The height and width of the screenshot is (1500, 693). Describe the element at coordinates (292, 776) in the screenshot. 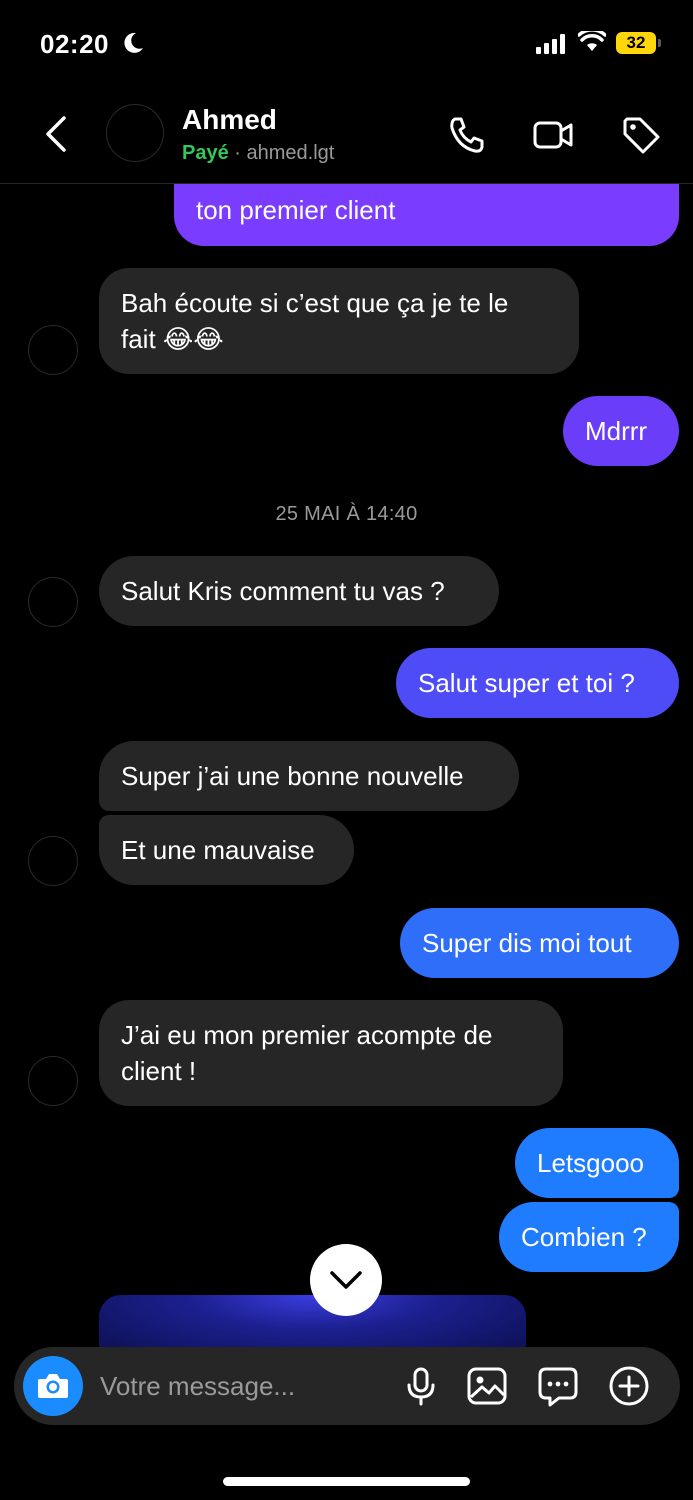

I see `message-text: Super j’ai une bonne nouvelle` at that location.